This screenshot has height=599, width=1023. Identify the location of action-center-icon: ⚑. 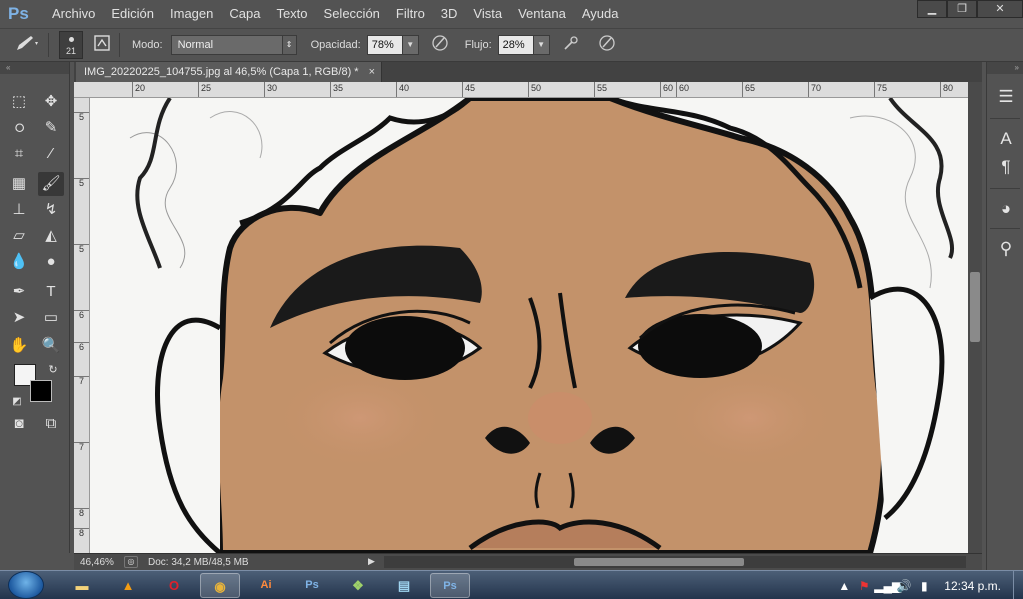
(864, 586).